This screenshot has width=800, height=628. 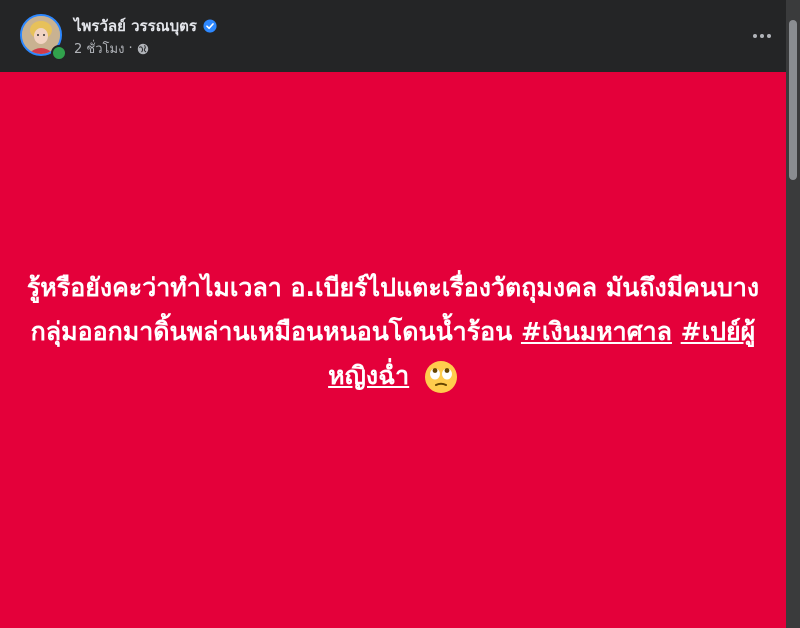 What do you see at coordinates (793, 100) in the screenshot?
I see `scrollbar-thumb` at bounding box center [793, 100].